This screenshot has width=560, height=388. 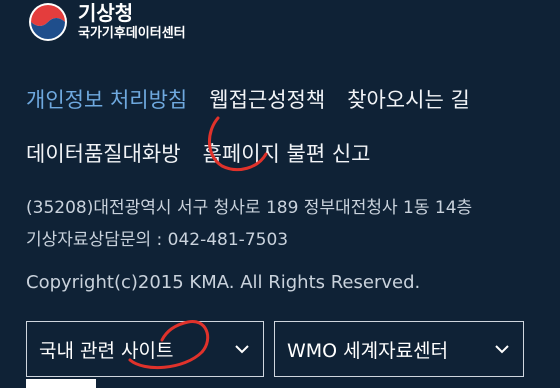 I want to click on org-subtitle: 국가기후데이터센터, so click(x=132, y=34).